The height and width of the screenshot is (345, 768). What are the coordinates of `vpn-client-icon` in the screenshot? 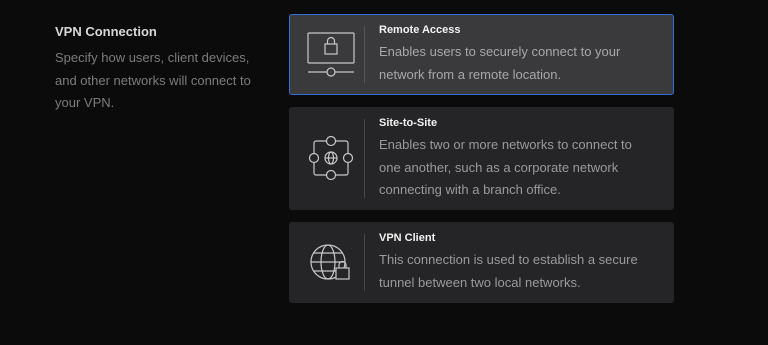 It's located at (332, 263).